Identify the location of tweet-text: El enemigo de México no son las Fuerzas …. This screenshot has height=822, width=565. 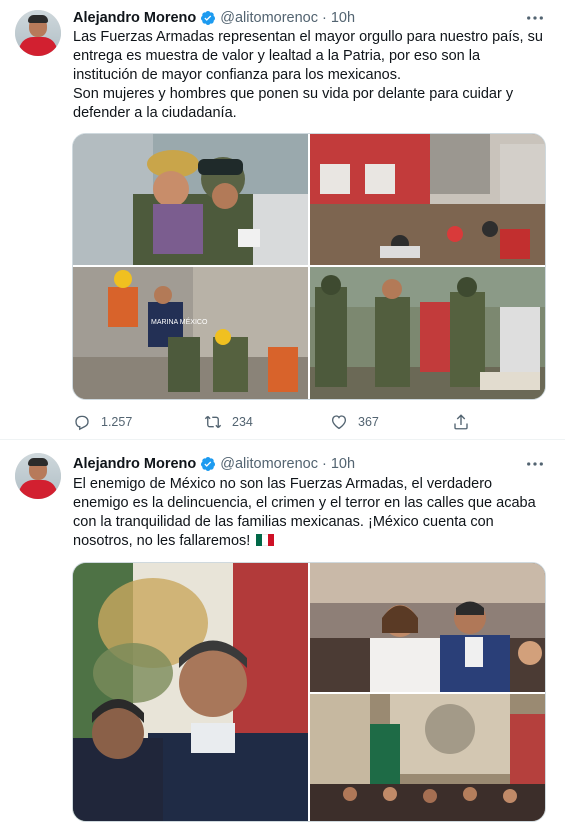
(308, 513).